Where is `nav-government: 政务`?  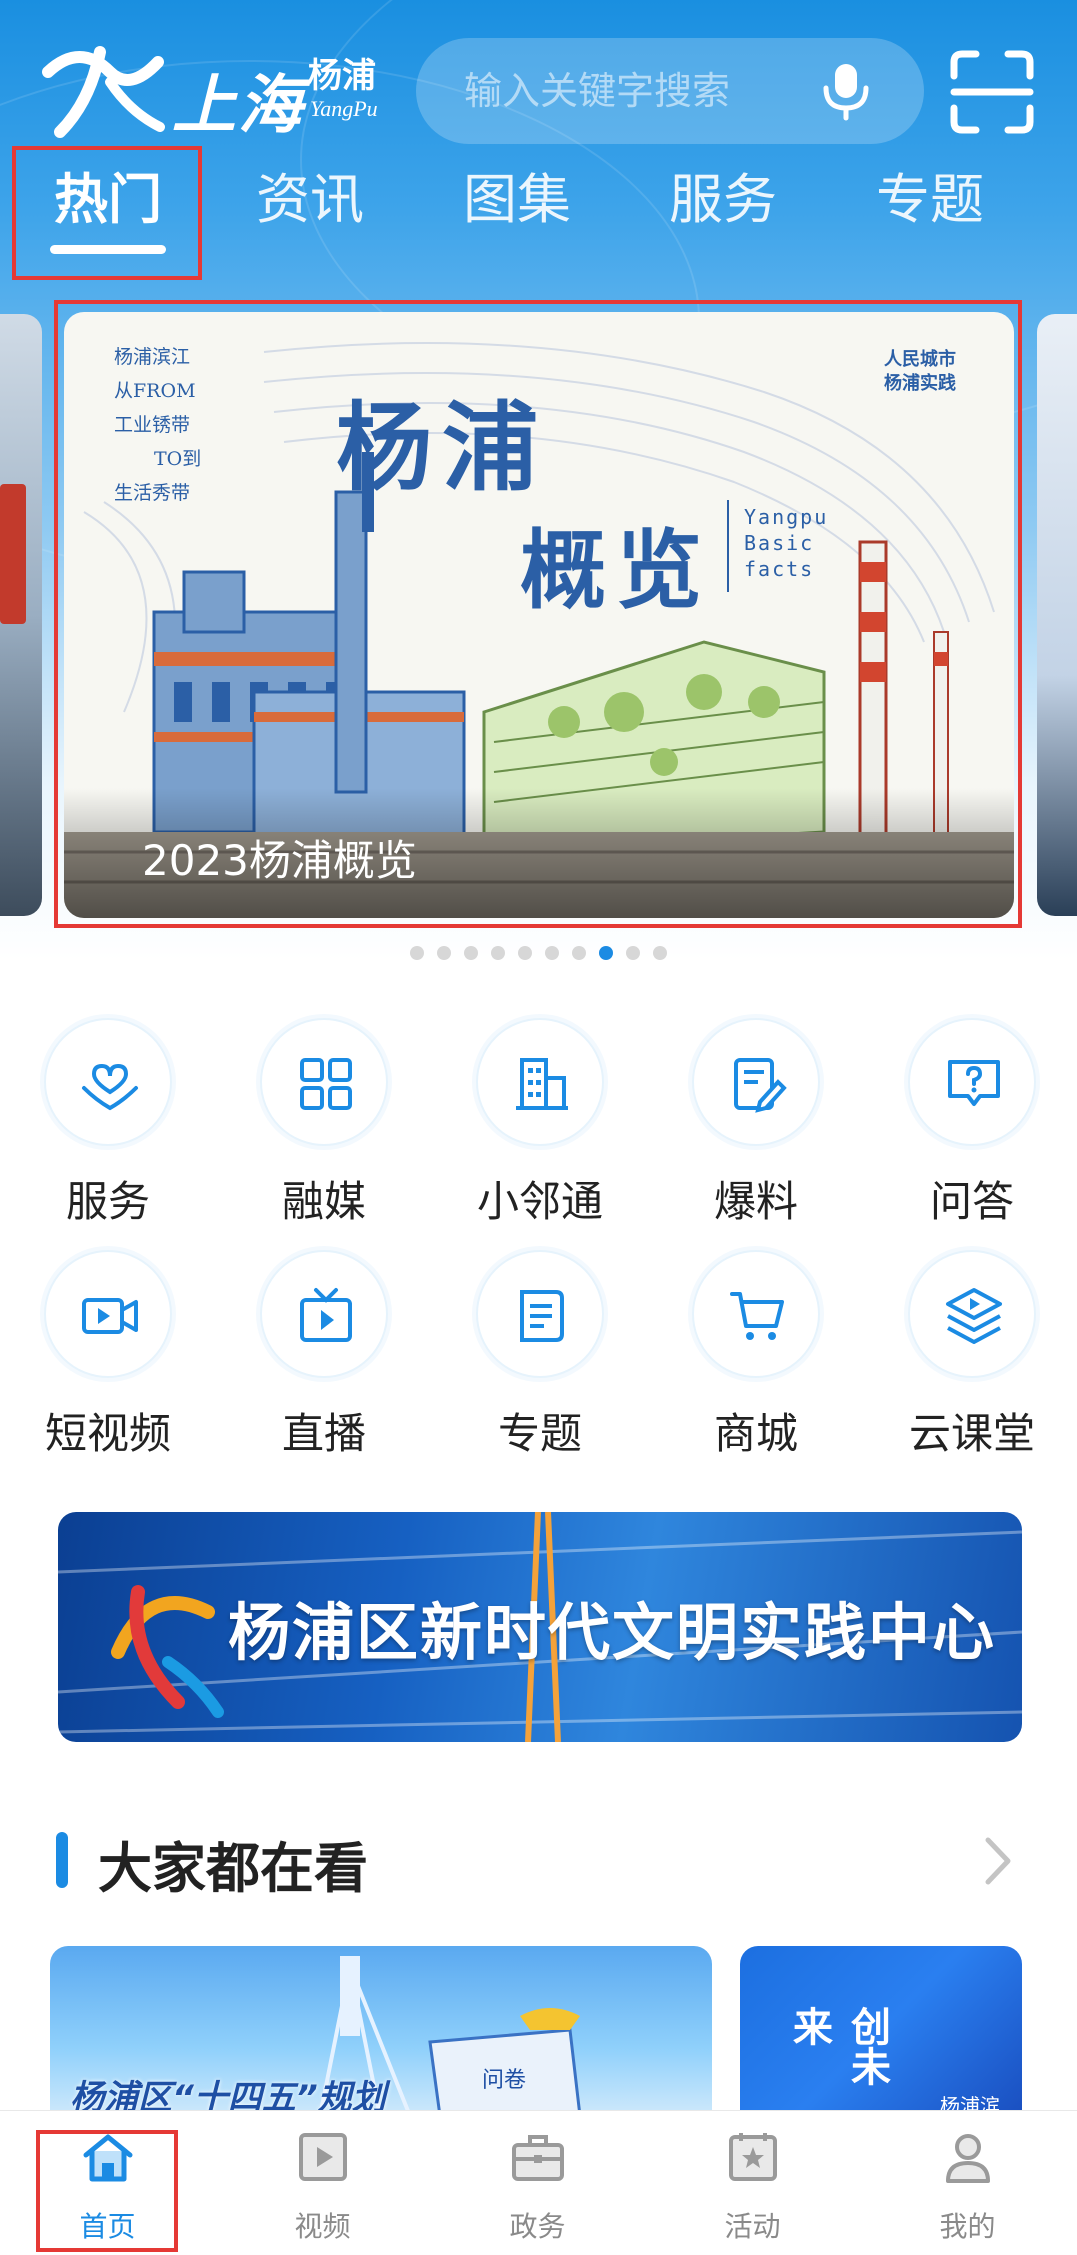
nav-government: 政务 is located at coordinates (537, 2183).